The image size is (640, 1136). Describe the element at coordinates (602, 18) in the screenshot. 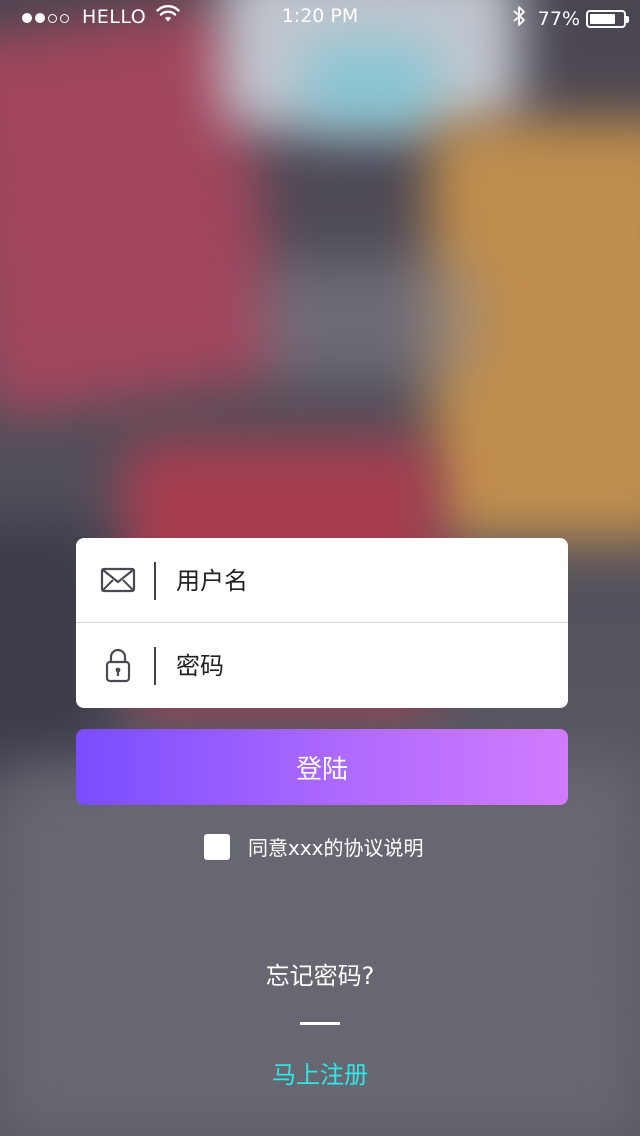

I see `battery-fill` at that location.